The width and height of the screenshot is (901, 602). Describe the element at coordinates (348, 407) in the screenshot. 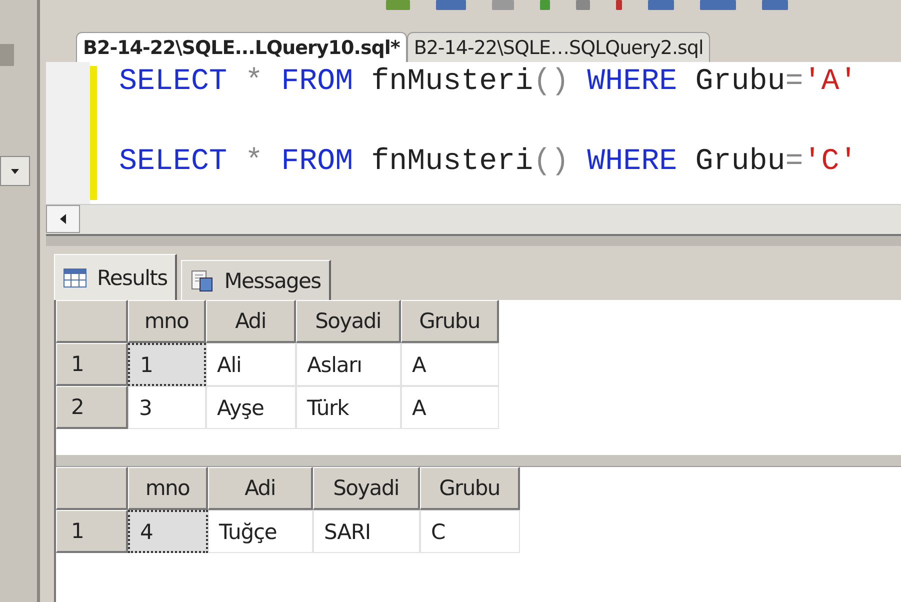

I see `table-cell: Türk` at that location.